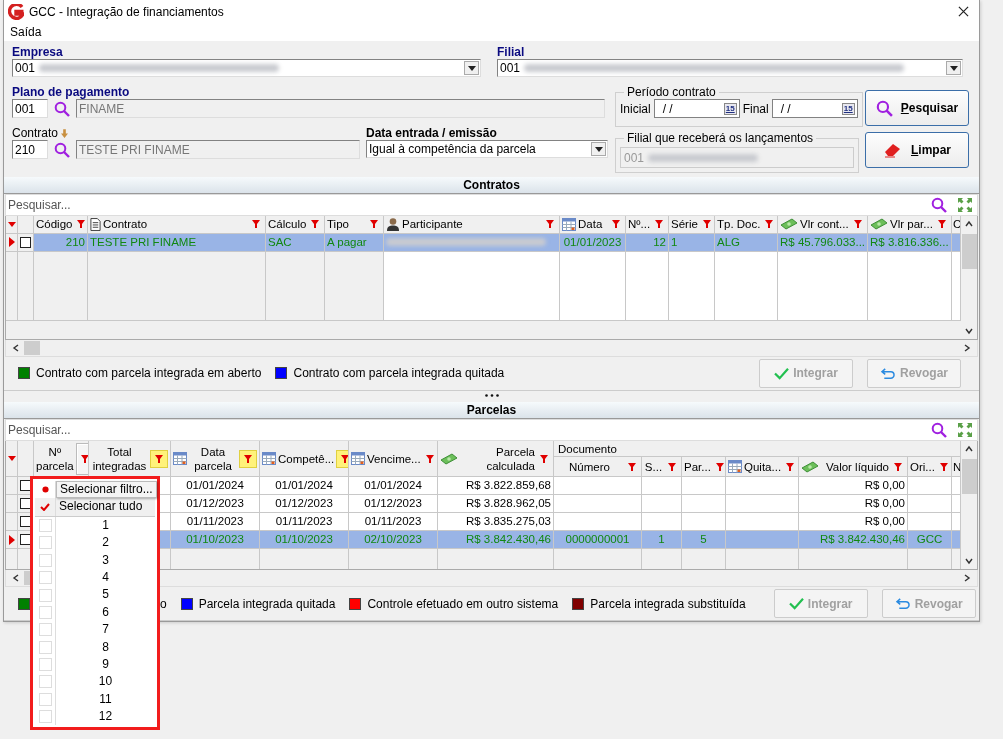 Image resolution: width=1003 pixels, height=739 pixels. What do you see at coordinates (491, 395) in the screenshot?
I see `splitter-grip-icon` at bounding box center [491, 395].